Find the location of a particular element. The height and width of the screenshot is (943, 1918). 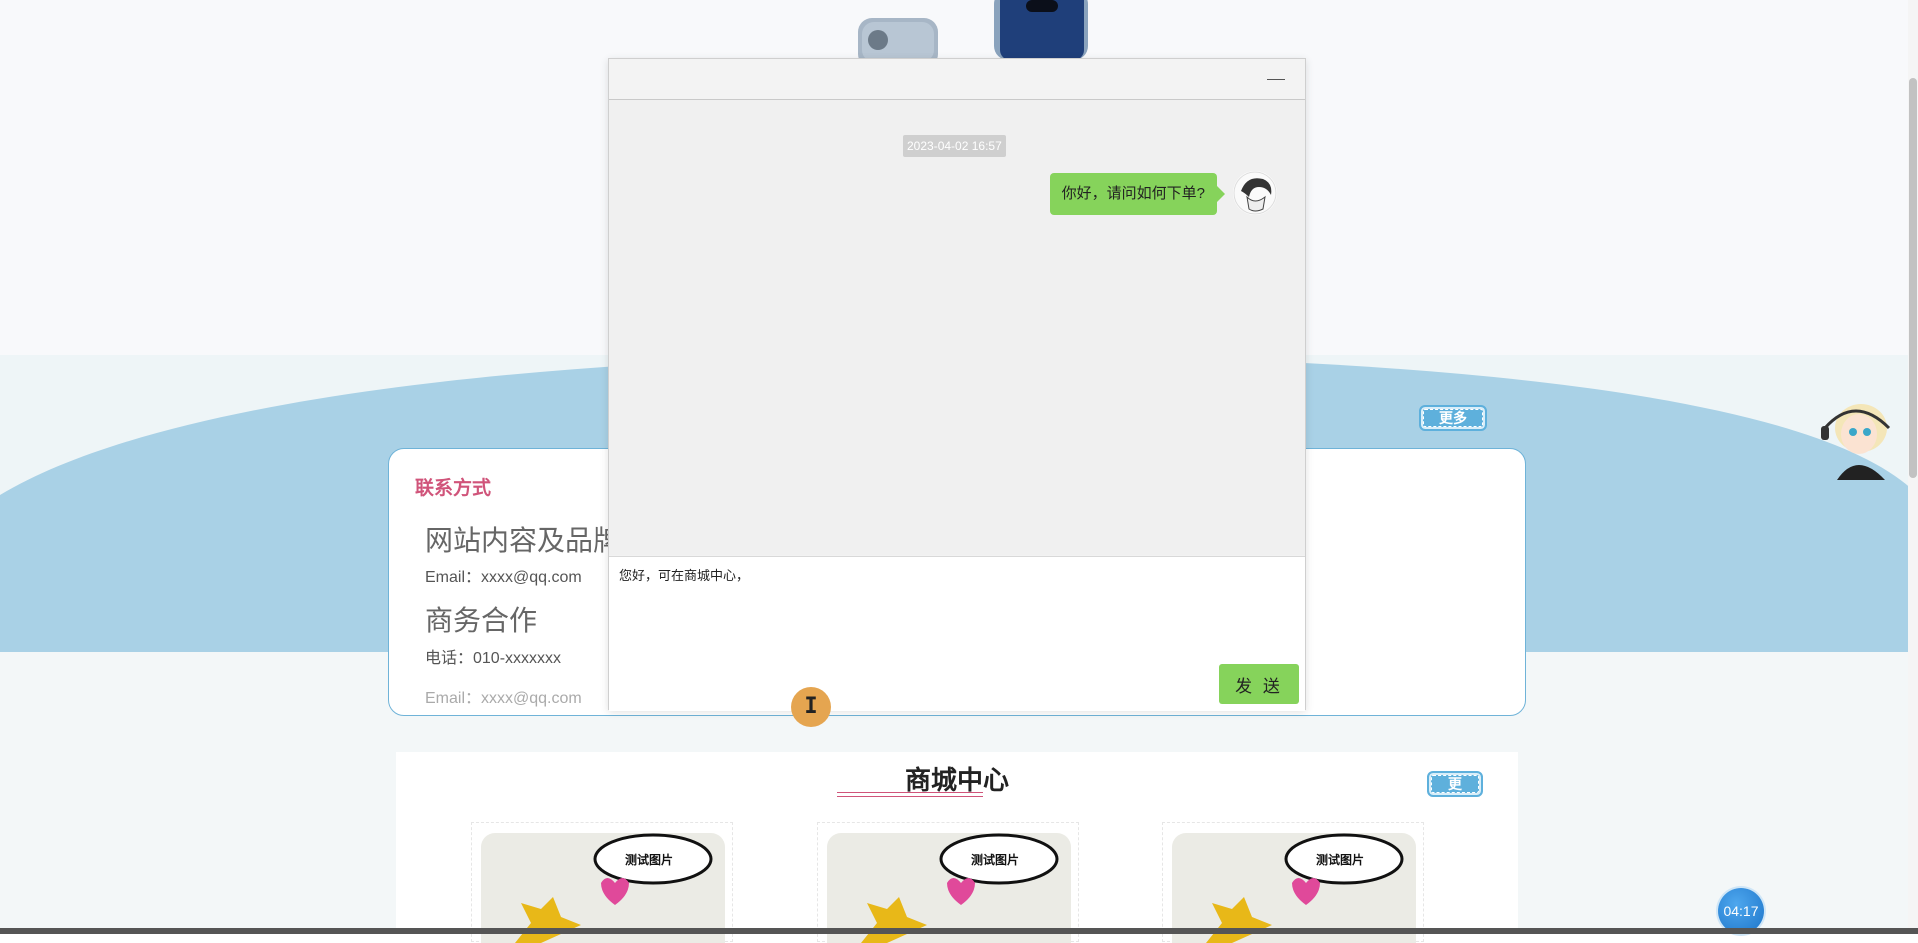

contact-phone: 电话：010-xxxxxxx is located at coordinates (493, 658).